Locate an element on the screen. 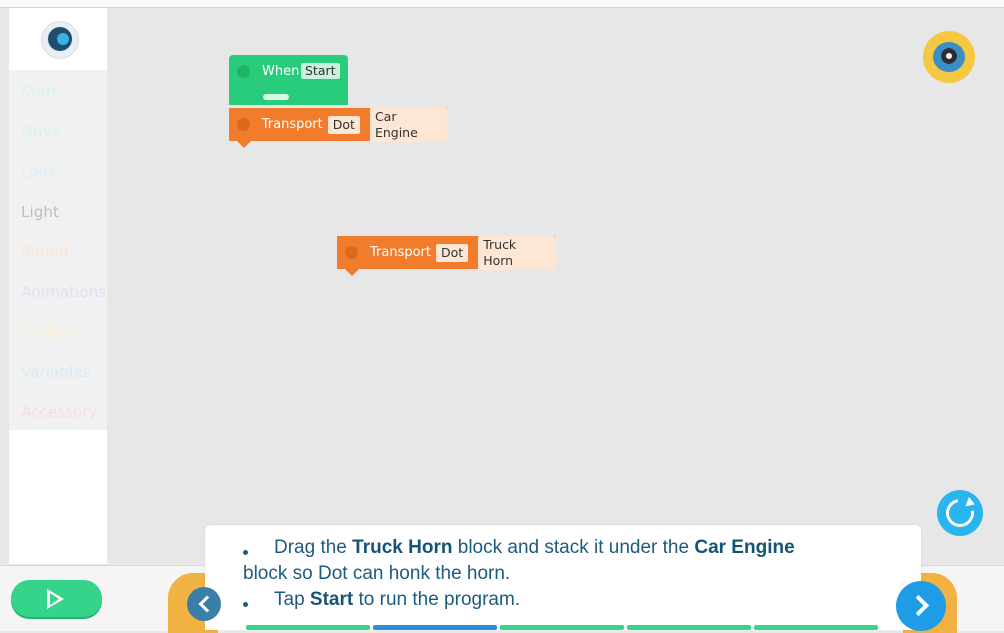 The width and height of the screenshot is (1004, 633). when-block-handle is located at coordinates (276, 97).